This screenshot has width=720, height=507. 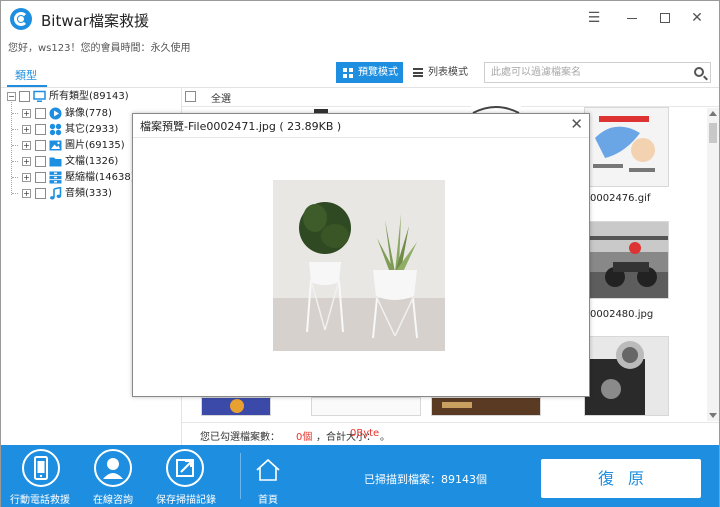 I want to click on user-info: 您好，ws123！您的會員時間：永久使用, so click(x=99, y=48).